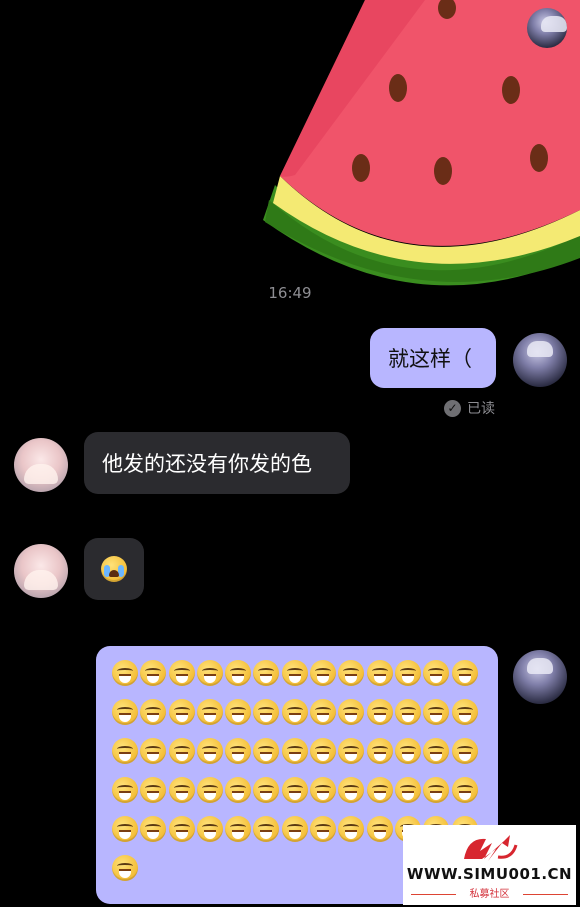 The image size is (580, 907). Describe the element at coordinates (207, 464) in the screenshot. I see `message-text: 他发的还没有你发的色` at that location.